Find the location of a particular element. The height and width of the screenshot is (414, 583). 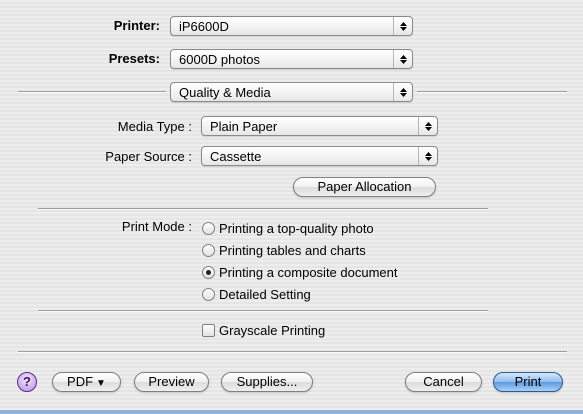

grayscale-label: Grayscale Printing is located at coordinates (272, 330).